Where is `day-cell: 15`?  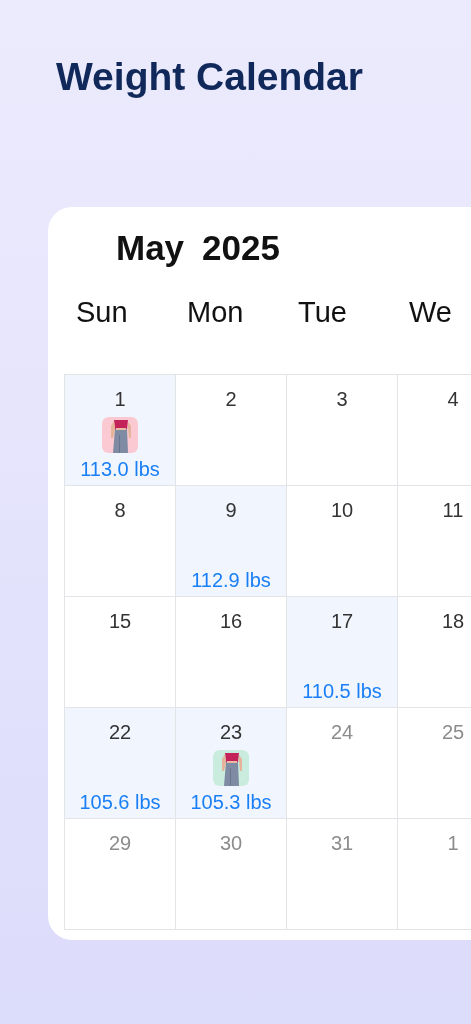
day-cell: 15 is located at coordinates (120, 652).